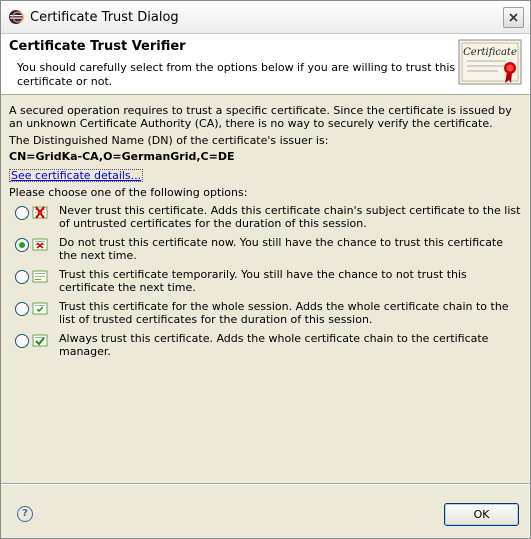 Image resolution: width=531 pixels, height=539 pixels. I want to click on certificate-image: Certificate, so click(490, 63).